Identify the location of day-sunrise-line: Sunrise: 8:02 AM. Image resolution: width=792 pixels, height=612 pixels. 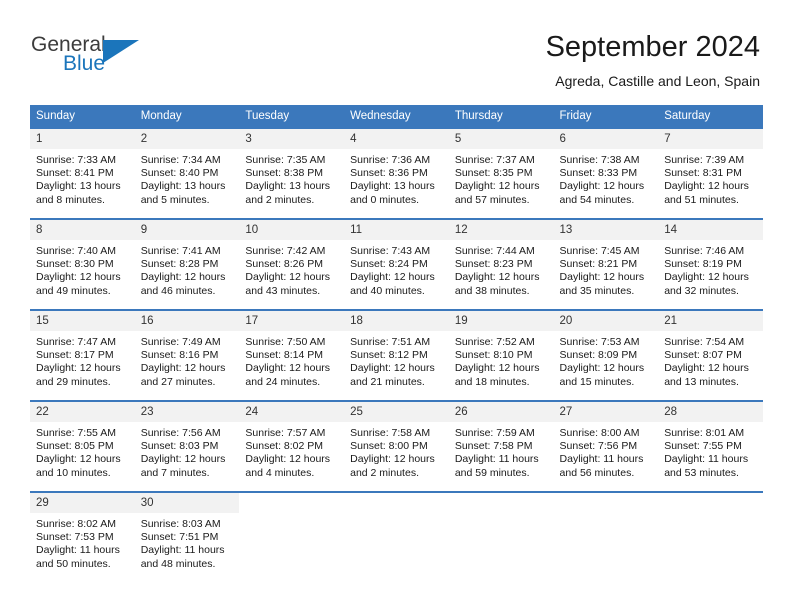
(76, 524).